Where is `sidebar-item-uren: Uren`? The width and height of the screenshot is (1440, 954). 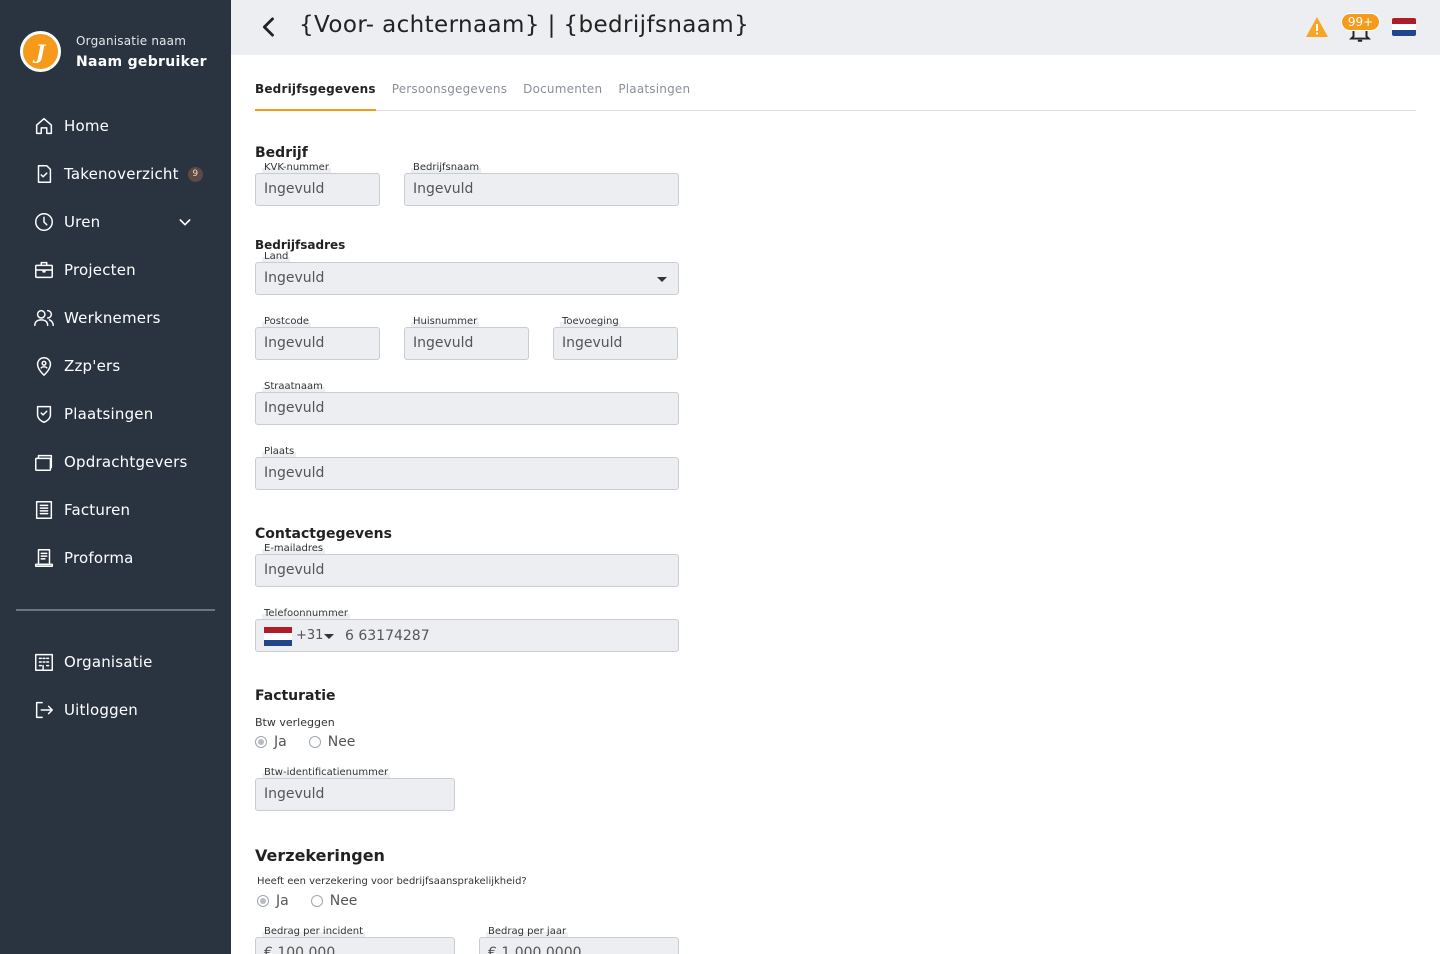
sidebar-item-uren: Uren is located at coordinates (115, 222).